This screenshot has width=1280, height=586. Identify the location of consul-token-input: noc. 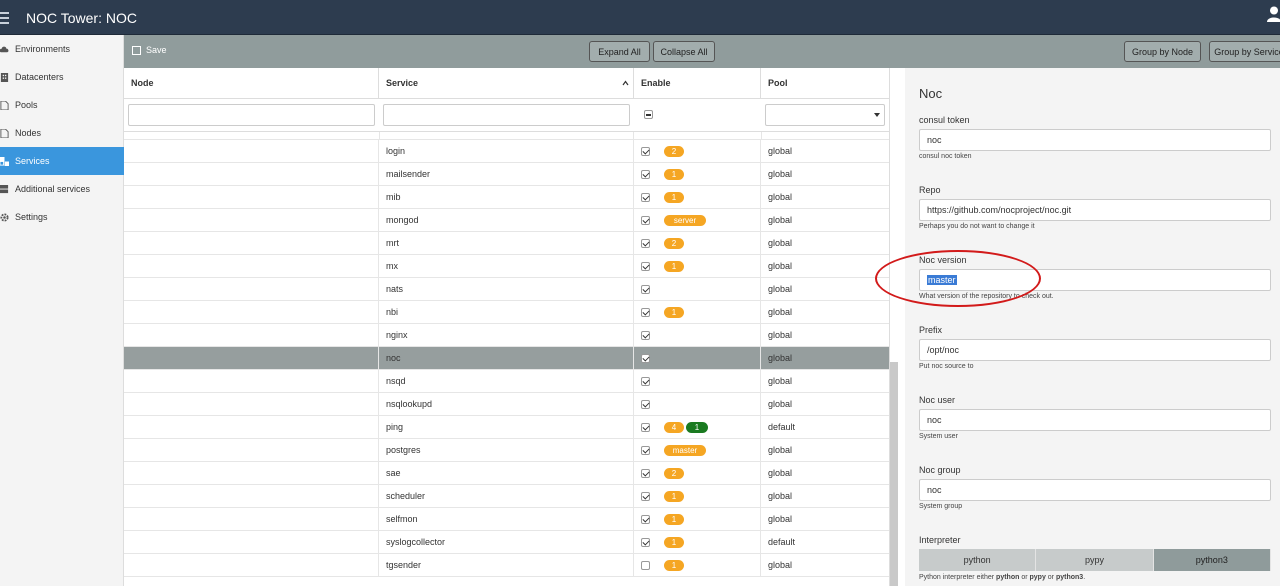
(1095, 140).